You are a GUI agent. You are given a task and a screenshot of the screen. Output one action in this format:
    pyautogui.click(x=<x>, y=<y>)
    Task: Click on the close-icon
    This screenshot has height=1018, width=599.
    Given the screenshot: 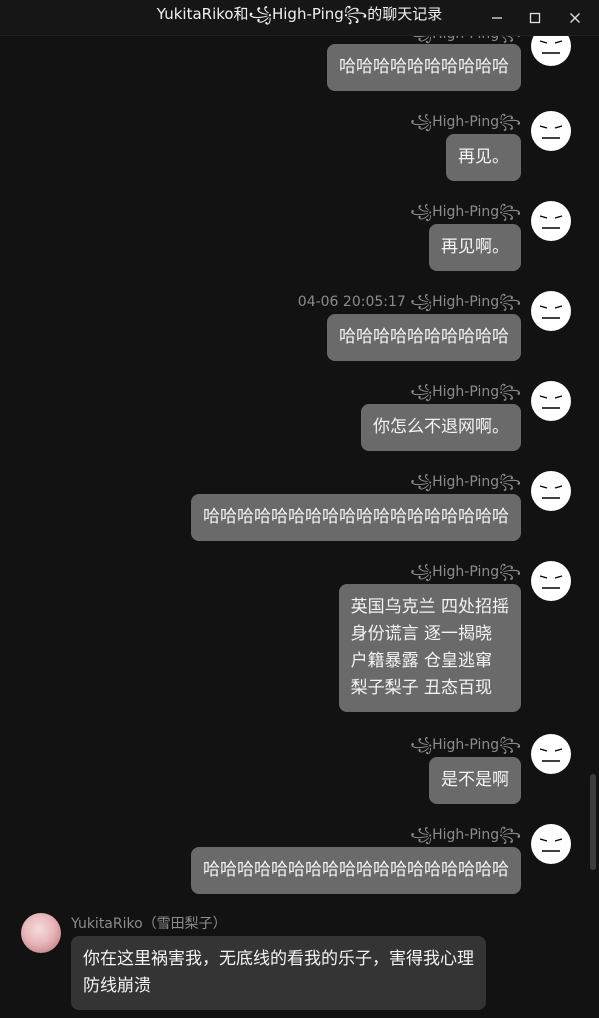 What is the action you would take?
    pyautogui.click(x=575, y=18)
    